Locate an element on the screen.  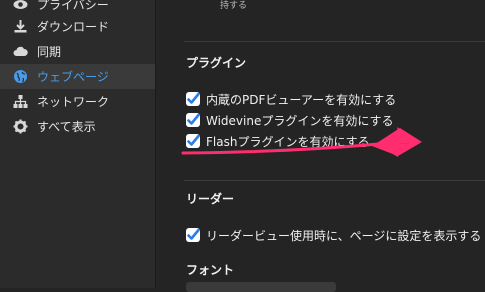
sidebar-item-label: 同期 is located at coordinates (49, 52).